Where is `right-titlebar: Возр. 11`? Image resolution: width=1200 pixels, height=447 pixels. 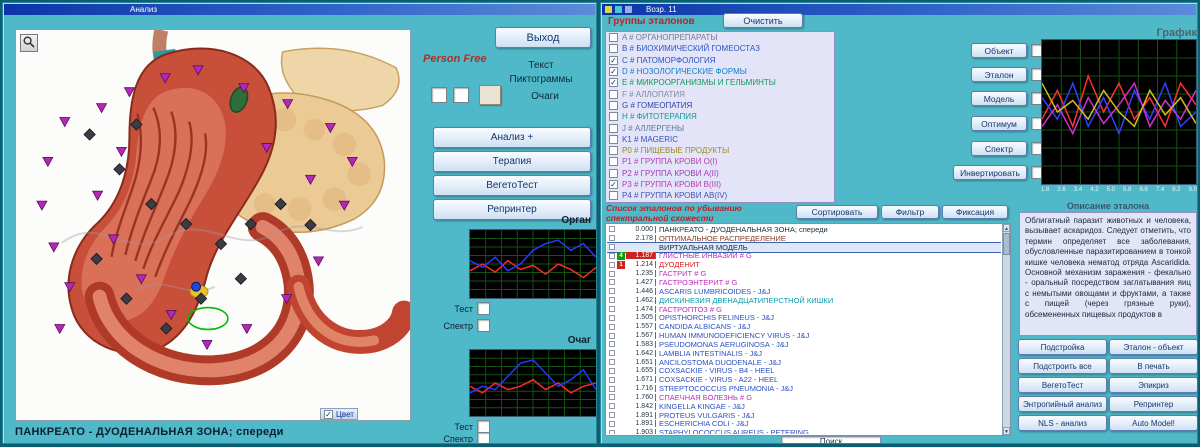 right-titlebar: Возр. 11 is located at coordinates (899, 9).